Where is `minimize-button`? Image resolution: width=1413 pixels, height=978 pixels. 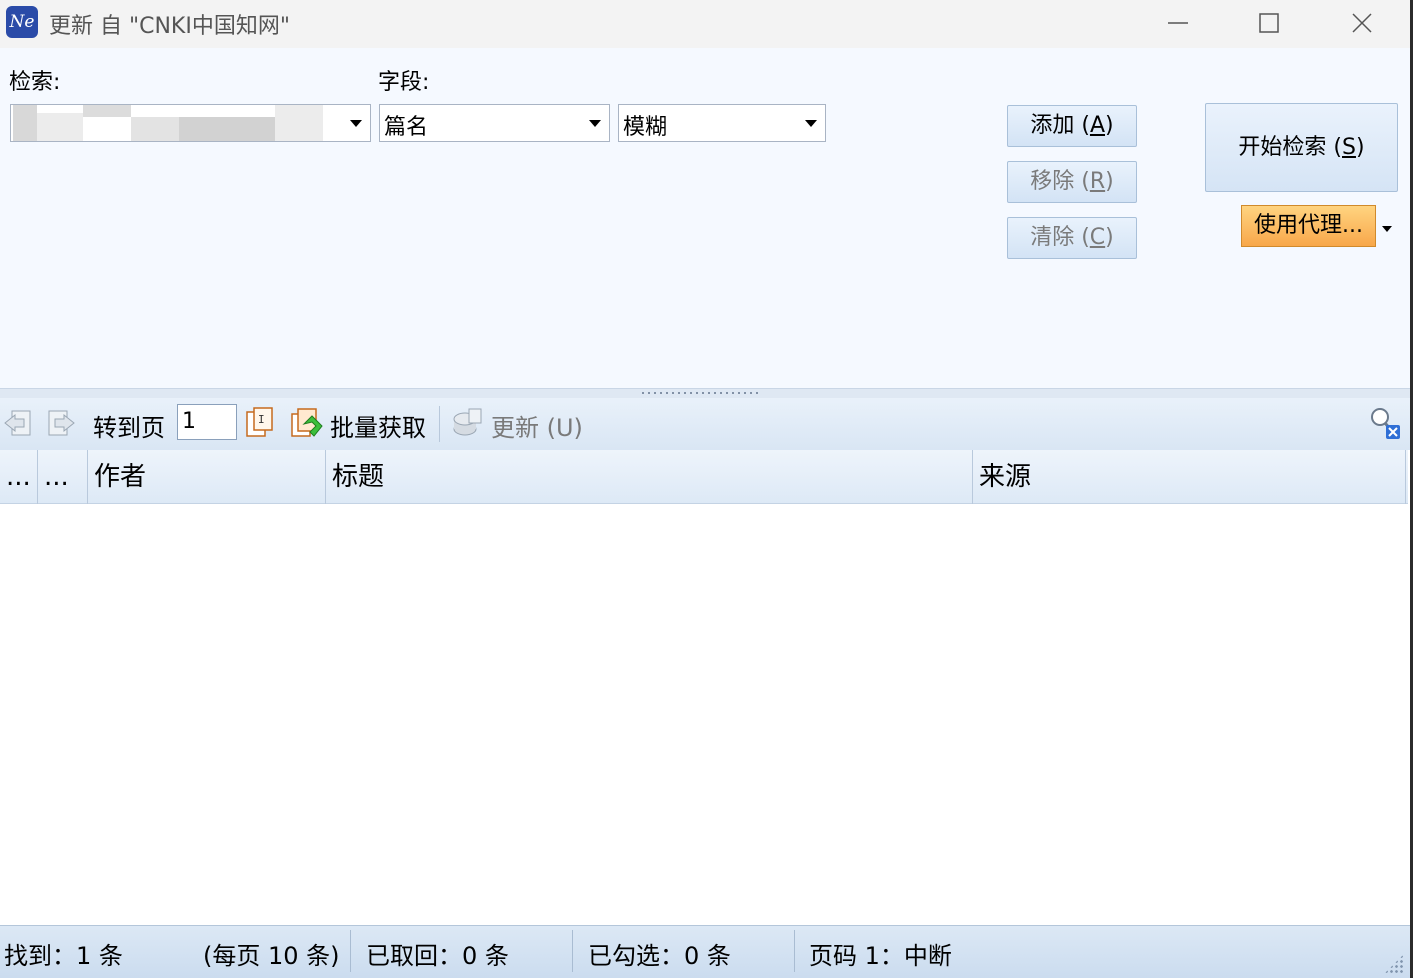 minimize-button is located at coordinates (1178, 23).